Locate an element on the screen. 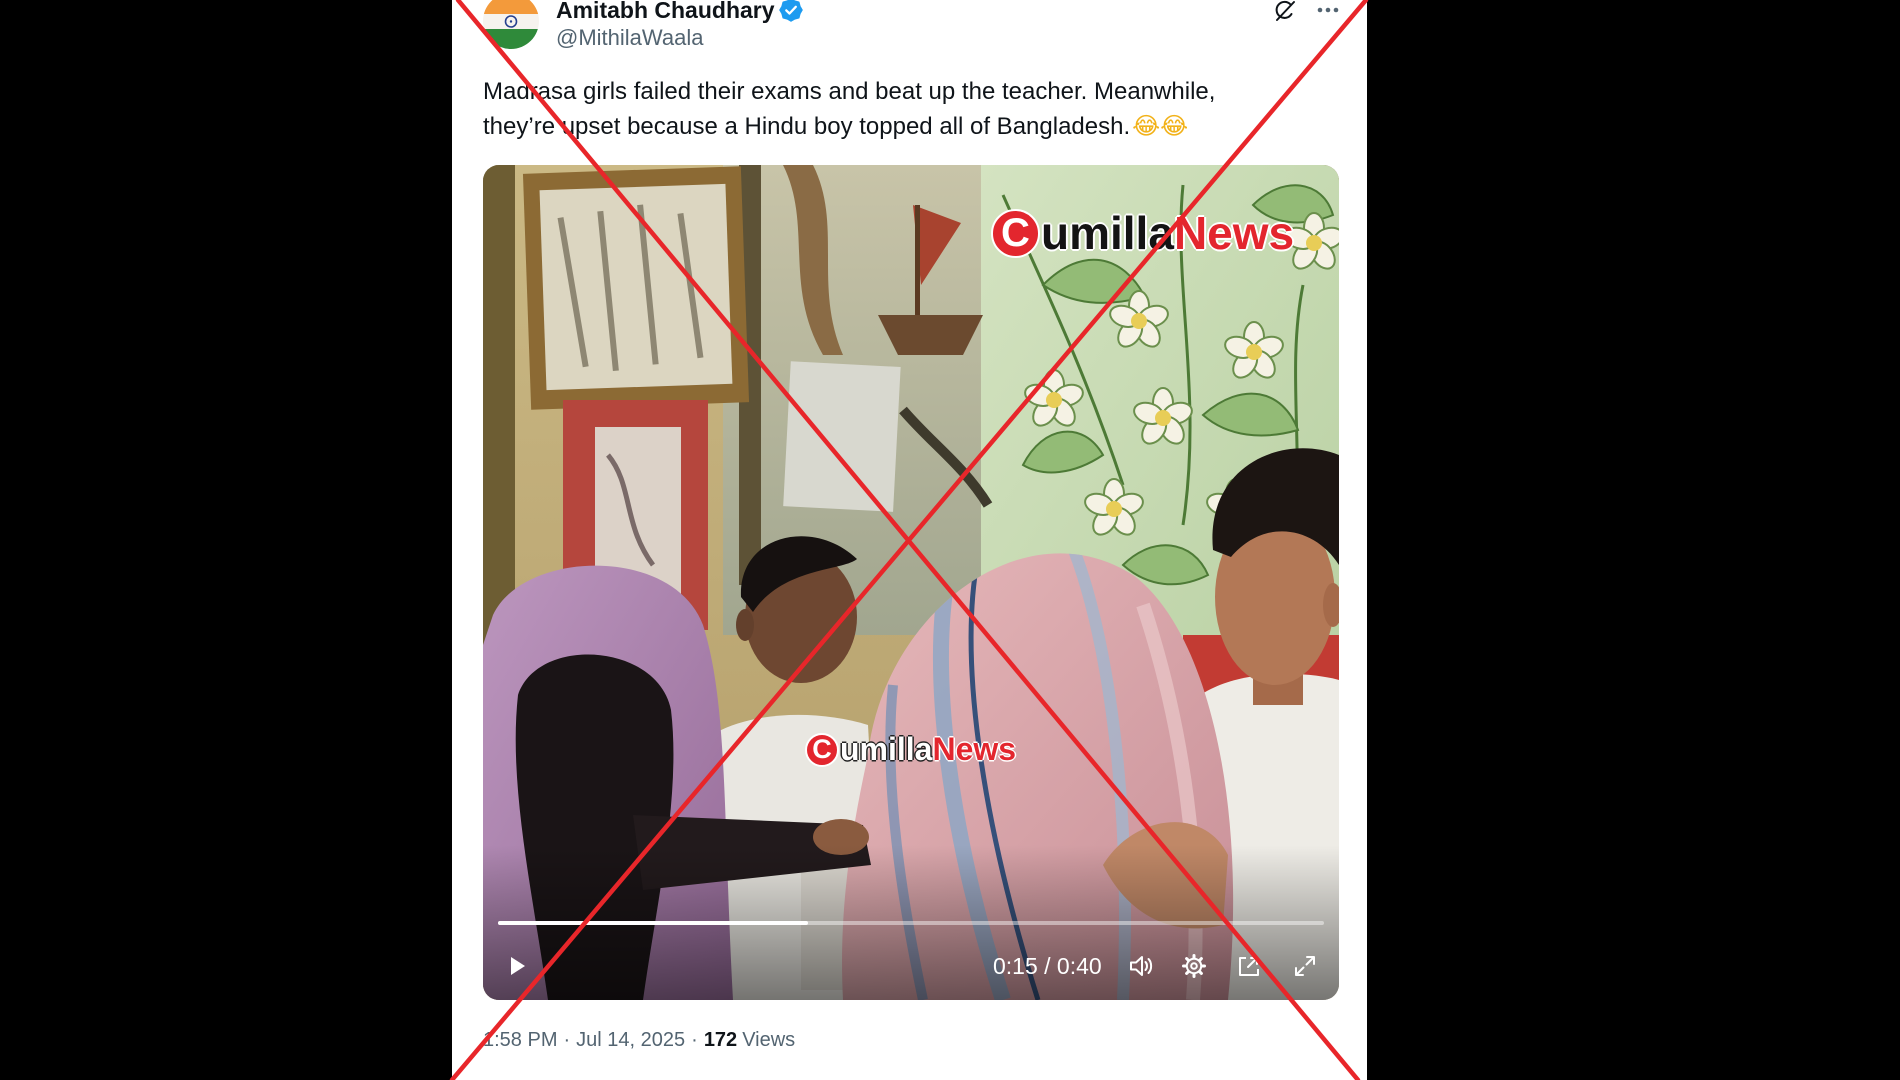 The image size is (1900, 1080). tweet-time: 1:58 PM is located at coordinates (520, 1040).